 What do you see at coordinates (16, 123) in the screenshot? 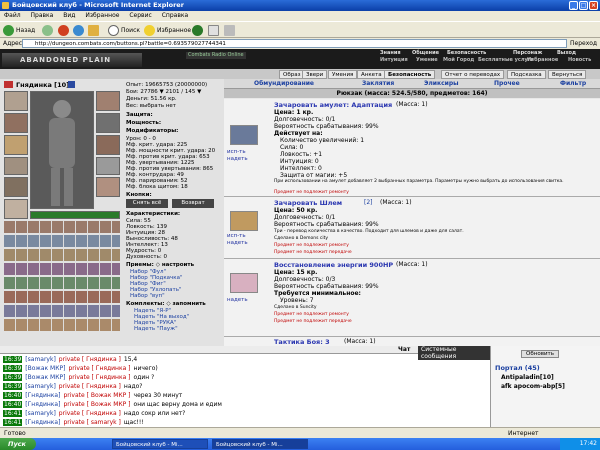
I see `amulet-slot` at bounding box center [16, 123].